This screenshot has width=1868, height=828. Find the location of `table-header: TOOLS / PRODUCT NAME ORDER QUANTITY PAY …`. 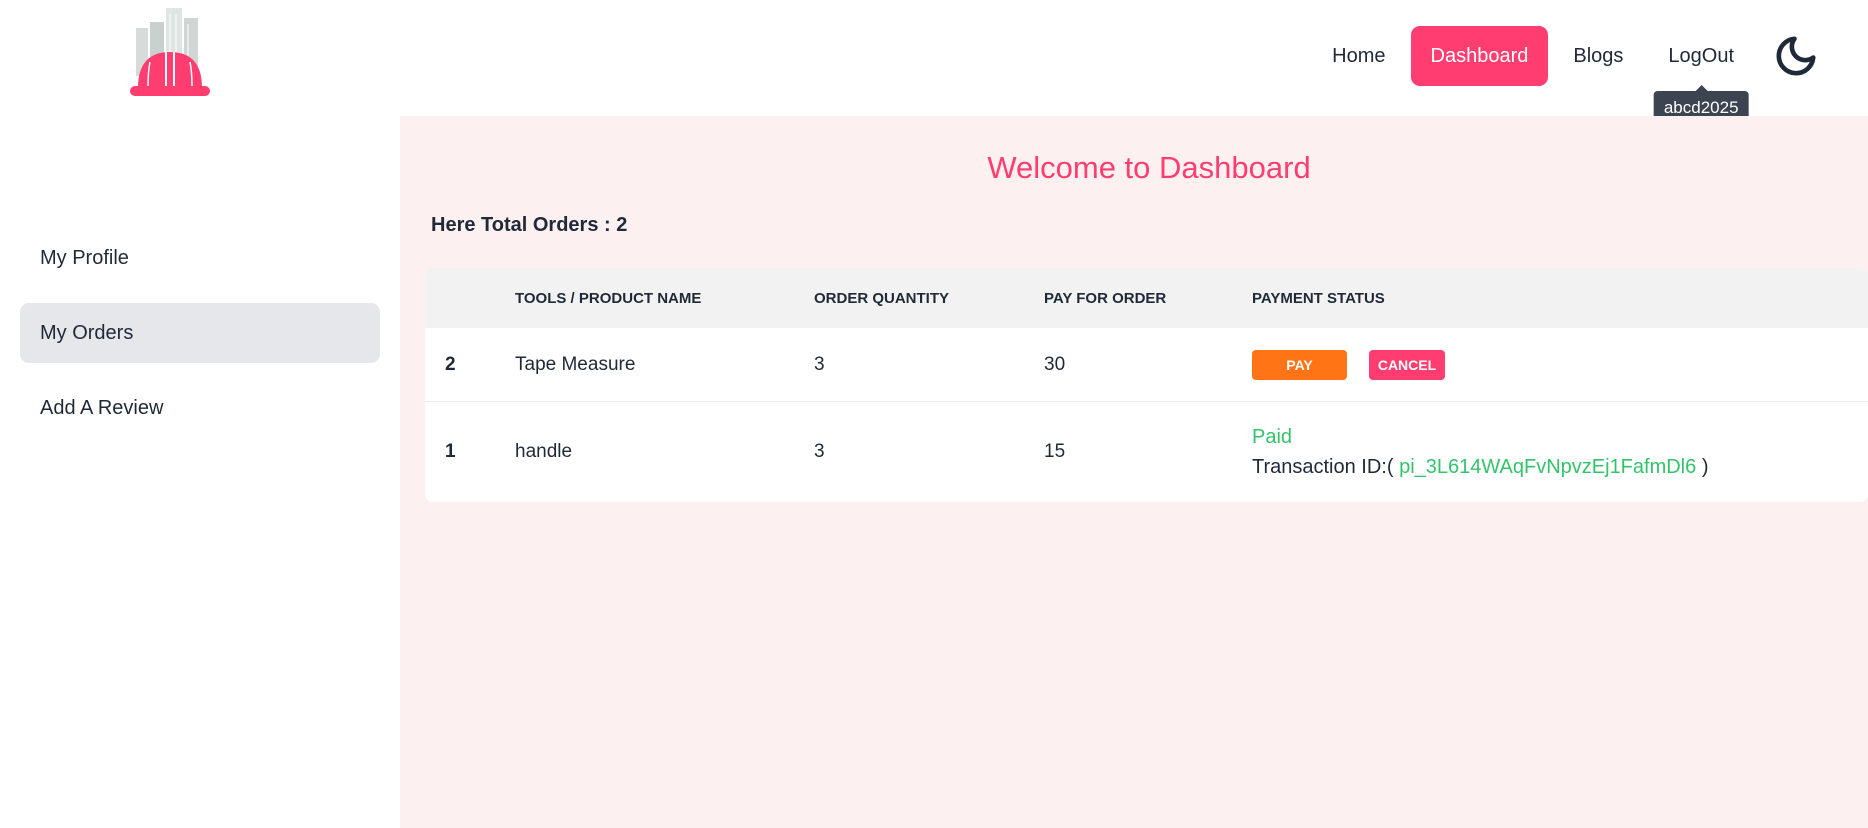

table-header: TOOLS / PRODUCT NAME ORDER QUANTITY PAY … is located at coordinates (1146, 298).